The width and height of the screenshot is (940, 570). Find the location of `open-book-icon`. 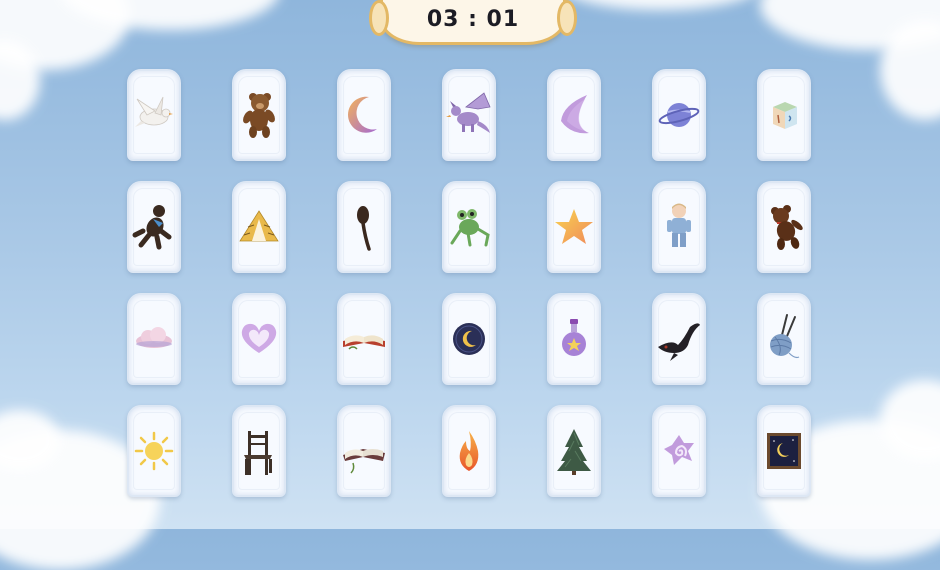

open-book-icon is located at coordinates (364, 342).